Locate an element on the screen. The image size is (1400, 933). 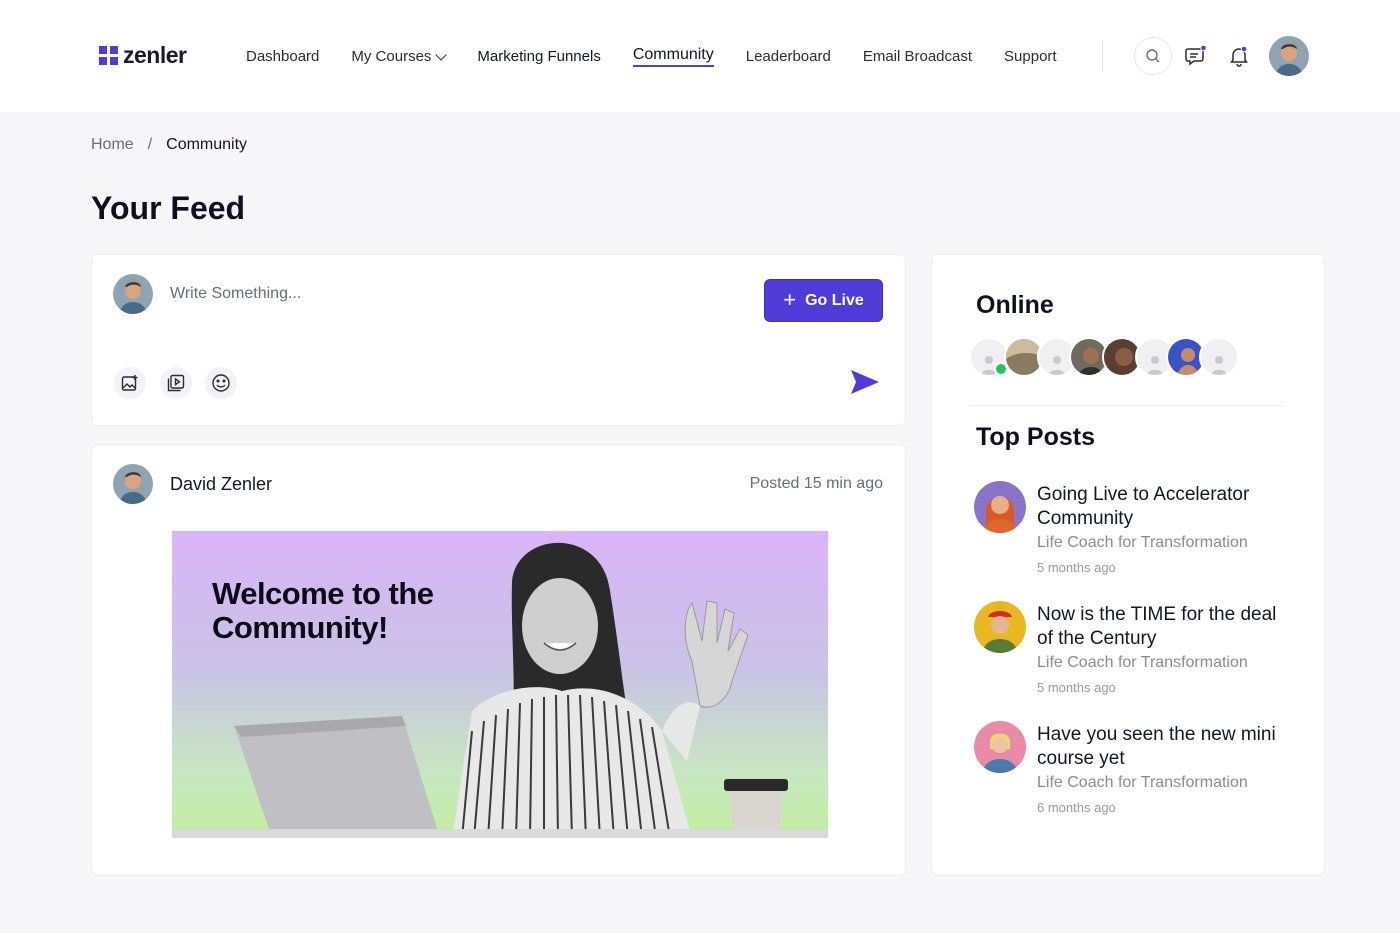
messages-button is located at coordinates (1196, 56).